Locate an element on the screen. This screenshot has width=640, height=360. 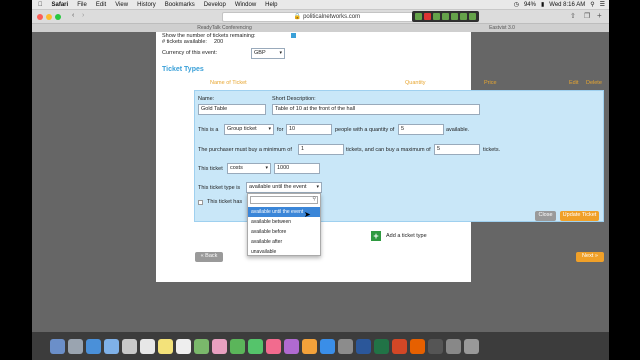
ticket-has-checkbox is located at coordinates (200, 202).